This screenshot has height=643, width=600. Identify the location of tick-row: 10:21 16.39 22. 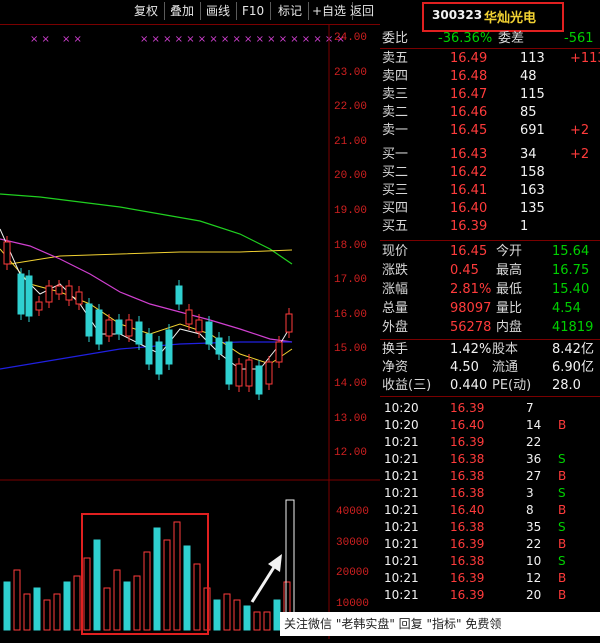
(490, 442).